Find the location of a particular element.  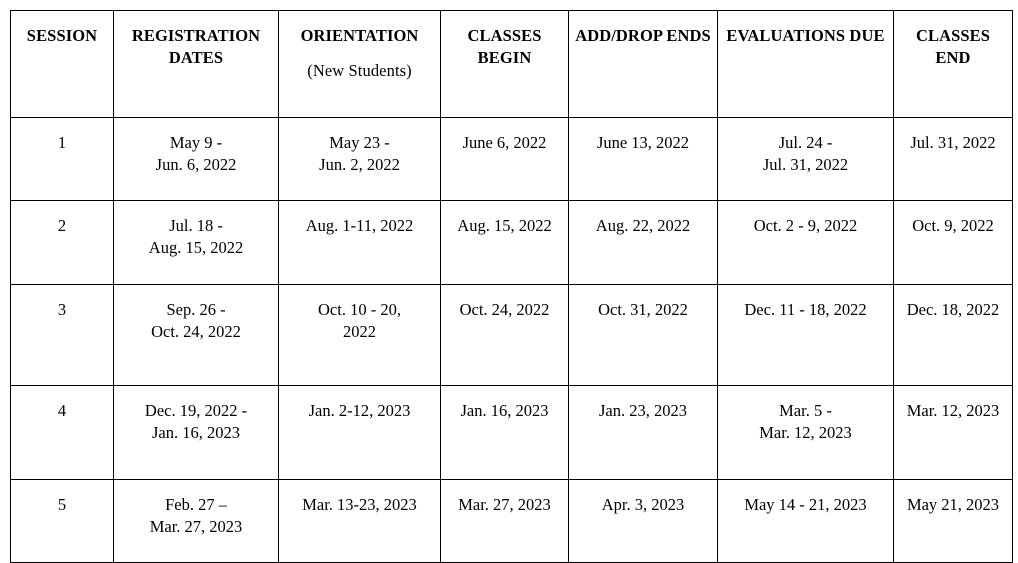

cell-line-1: May 9 - is located at coordinates (196, 142).